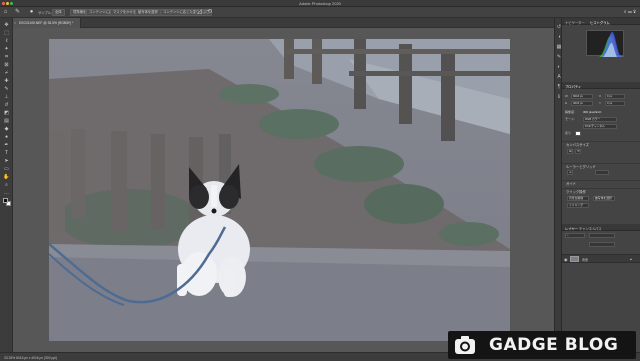 This screenshot has width=640, height=361. What do you see at coordinates (17, 12) in the screenshot?
I see `brush-icon: ✎` at bounding box center [17, 12].